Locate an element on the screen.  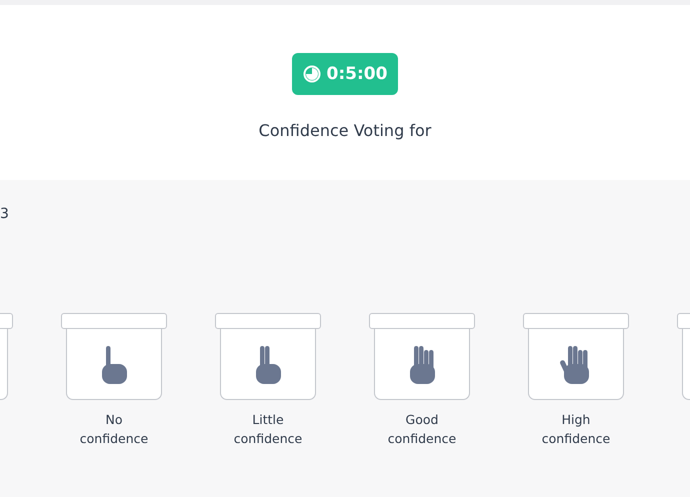
vote-label: Good confidence is located at coordinates (422, 429).